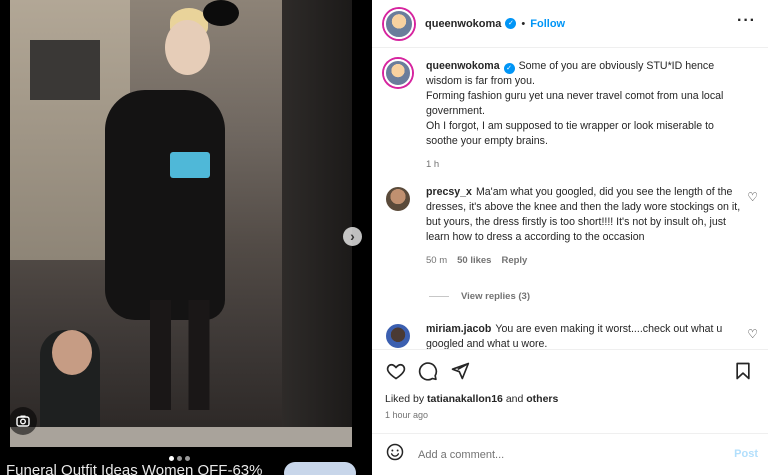 The width and height of the screenshot is (768, 475). I want to click on likes-summary: Liked by tatianakallon16 and others, so click(472, 399).